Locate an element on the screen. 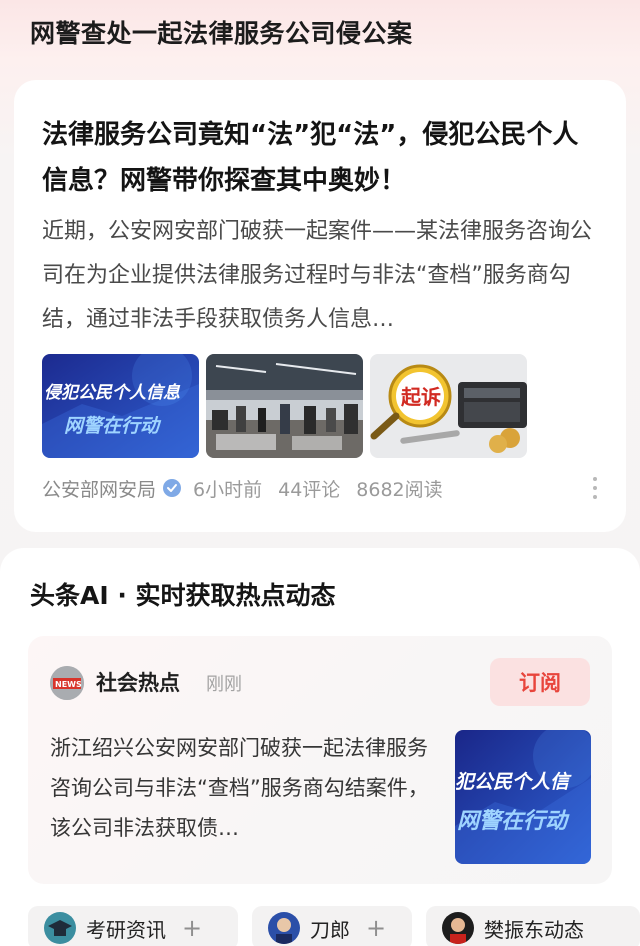 The height and width of the screenshot is (946, 640). chip-label: 考研资讯 is located at coordinates (126, 929).